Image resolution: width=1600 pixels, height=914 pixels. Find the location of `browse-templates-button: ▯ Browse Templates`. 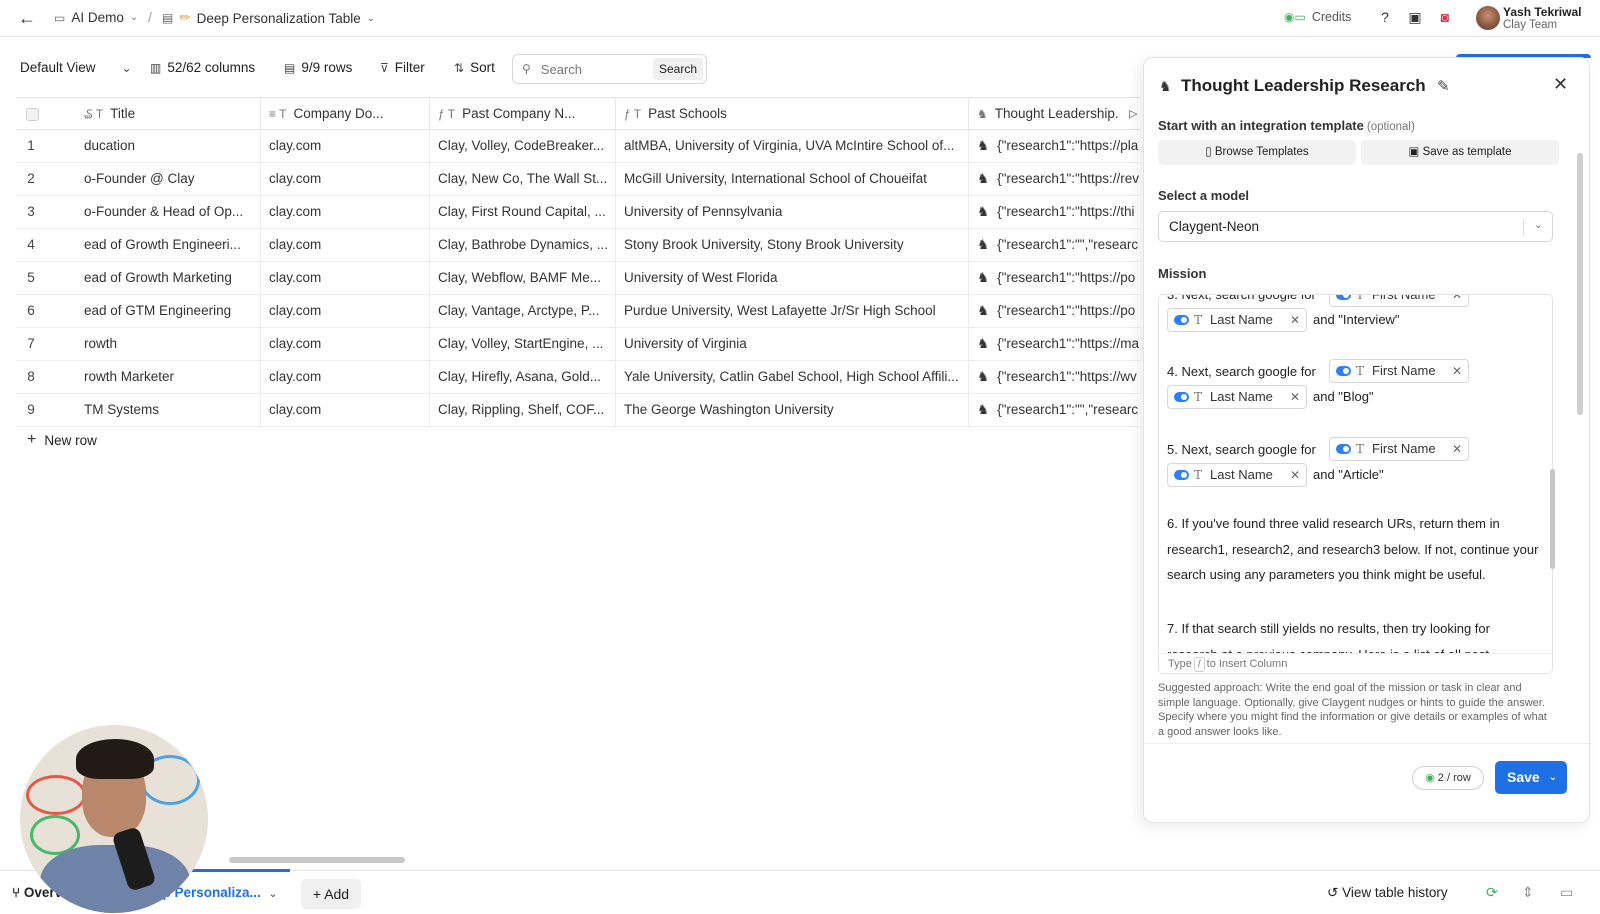

browse-templates-button: ▯ Browse Templates is located at coordinates (1257, 152).